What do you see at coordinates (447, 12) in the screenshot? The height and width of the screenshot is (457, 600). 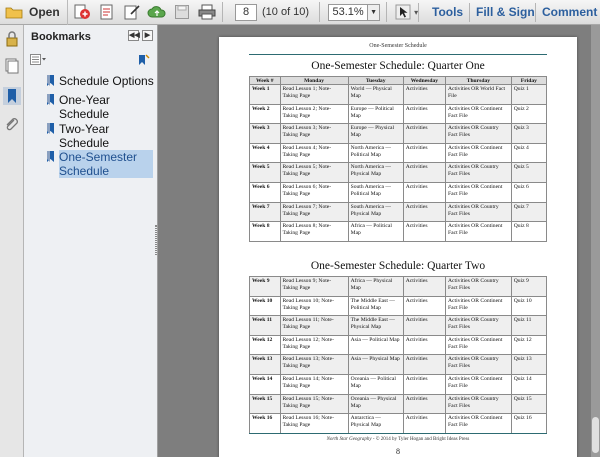 I see `tools-button: Tools` at bounding box center [447, 12].